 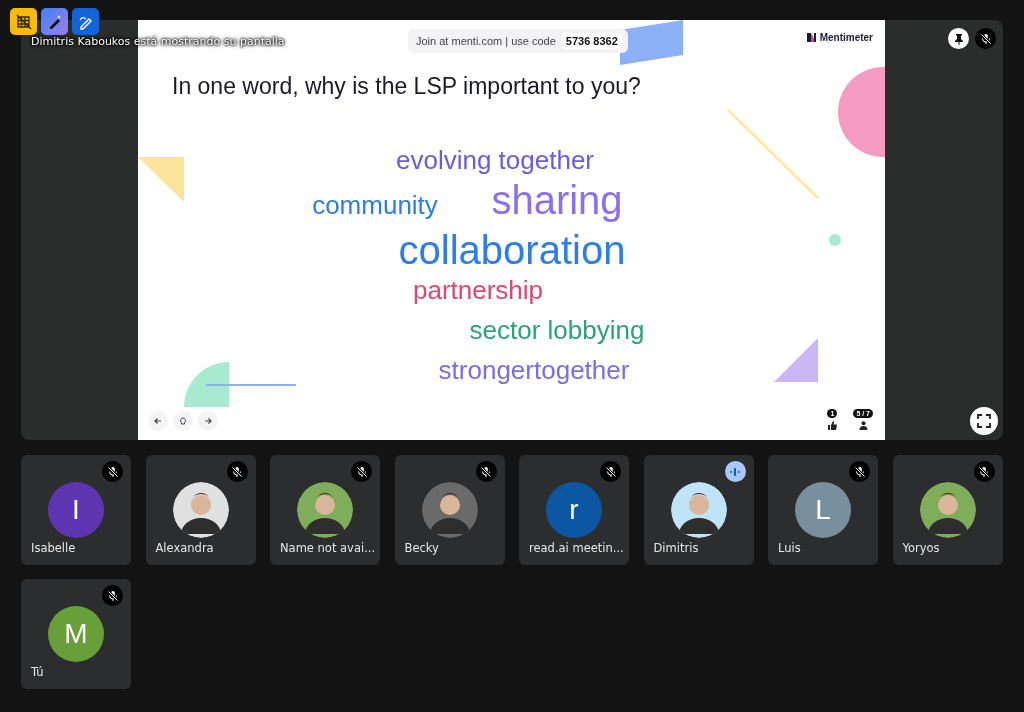 I want to click on participant-name: Becky, so click(x=421, y=548).